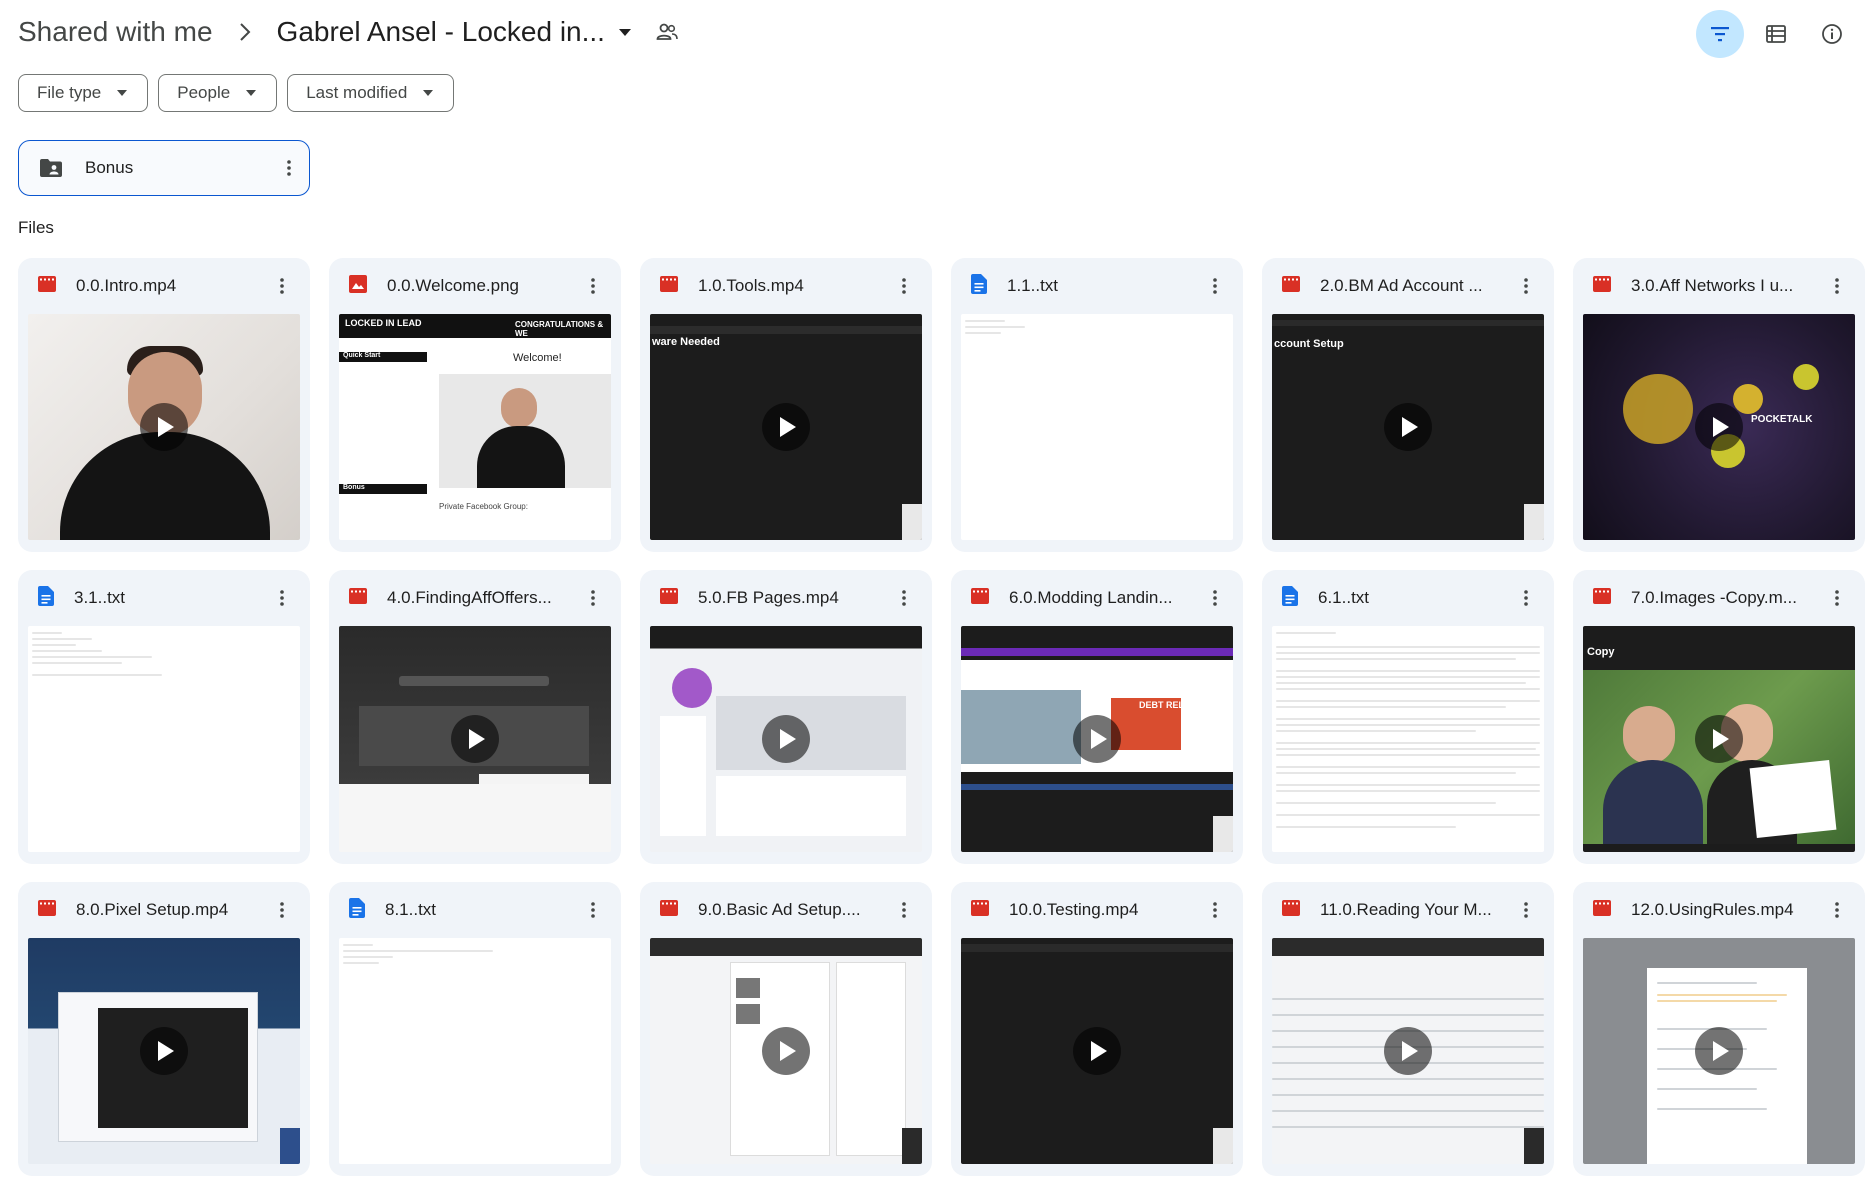 The width and height of the screenshot is (1874, 1184). What do you see at coordinates (126, 285) in the screenshot?
I see `file-name: 0.0.Intro.mp4` at bounding box center [126, 285].